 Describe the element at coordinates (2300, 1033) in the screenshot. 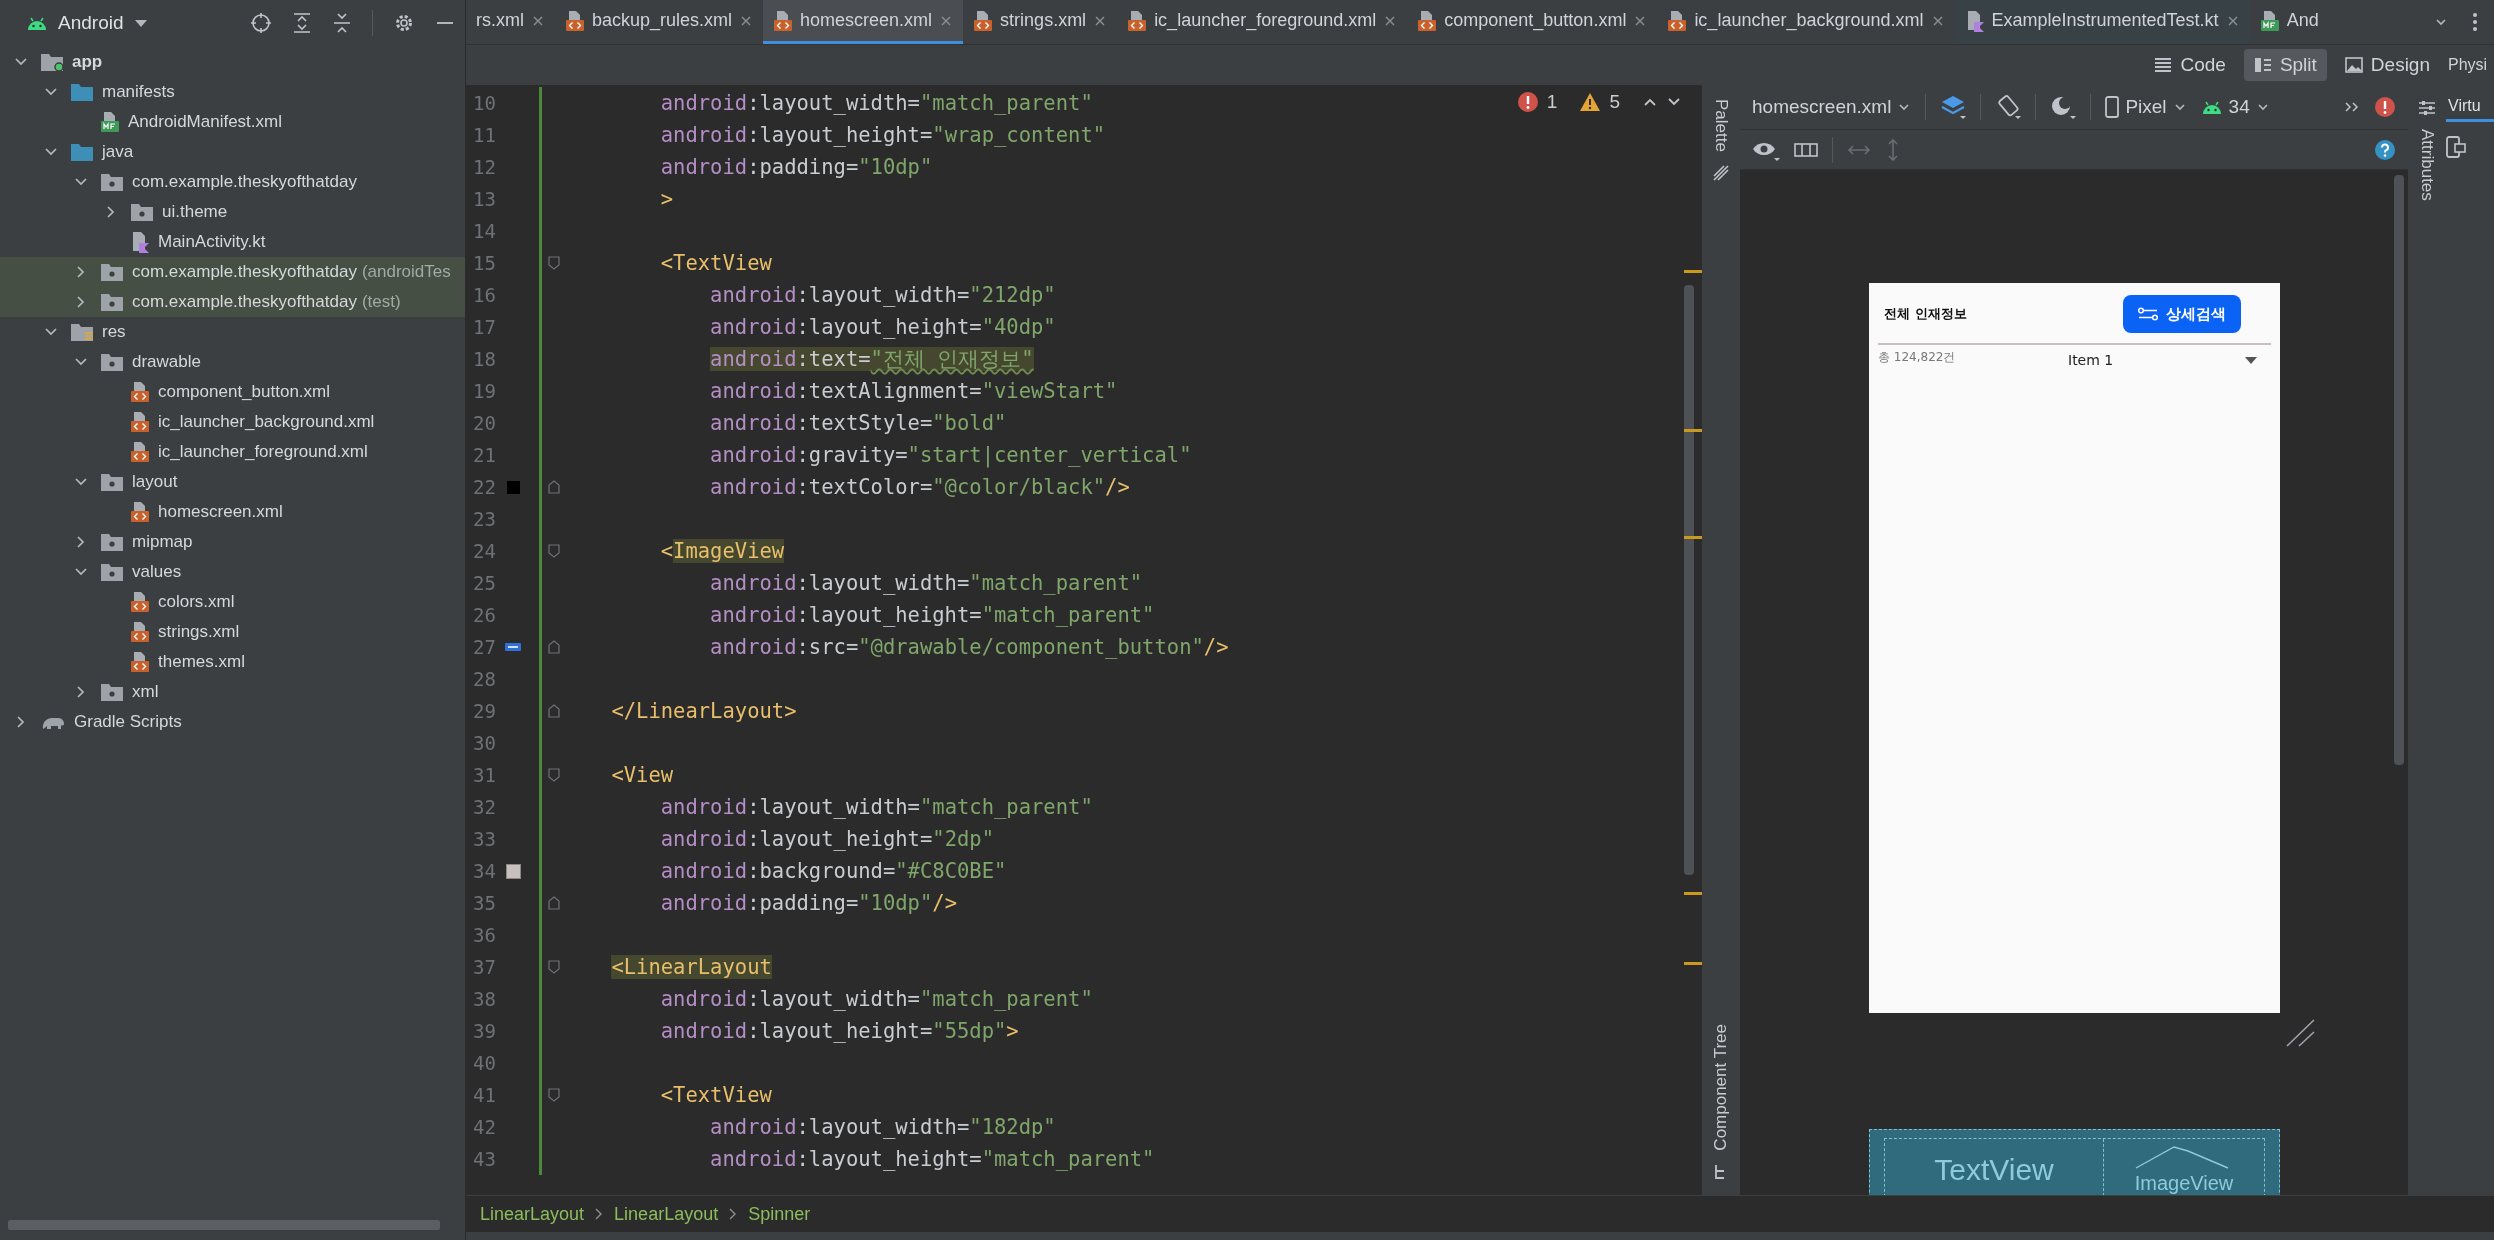

I see `resize-handle-icon` at that location.